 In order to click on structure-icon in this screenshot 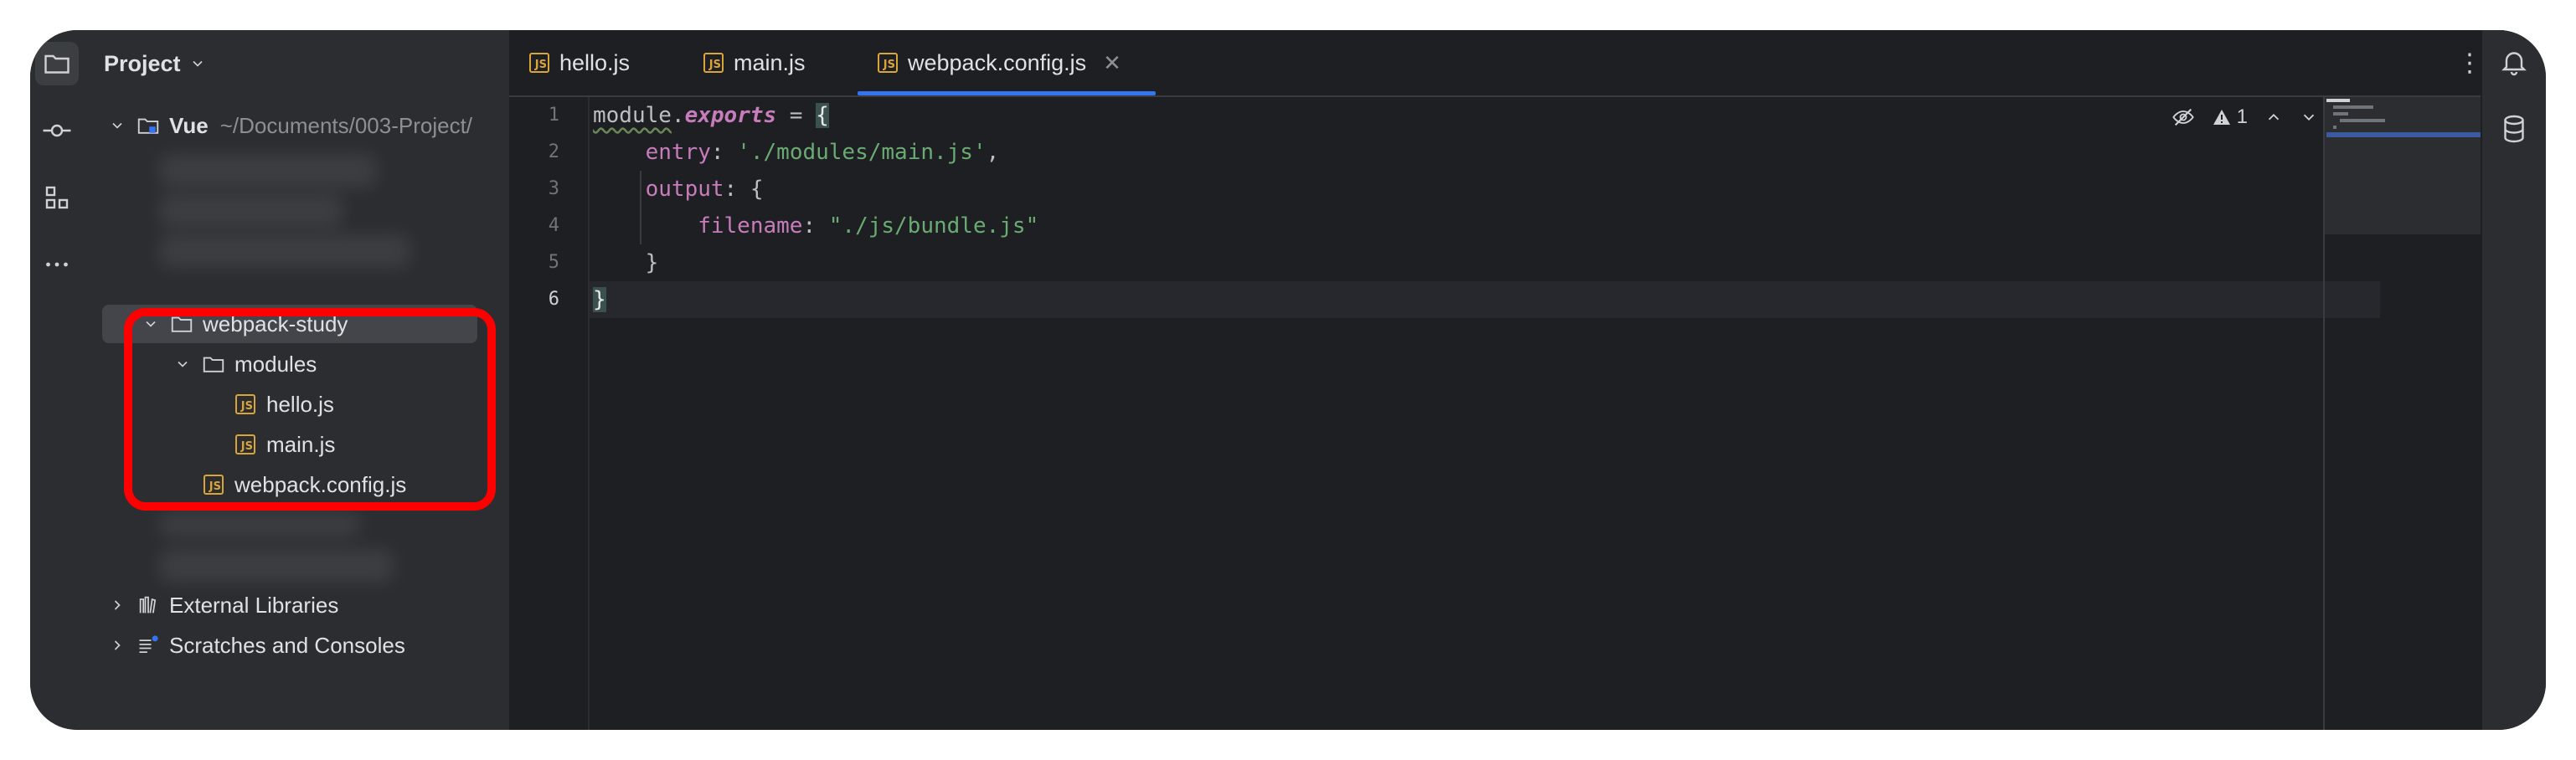, I will do `click(57, 197)`.